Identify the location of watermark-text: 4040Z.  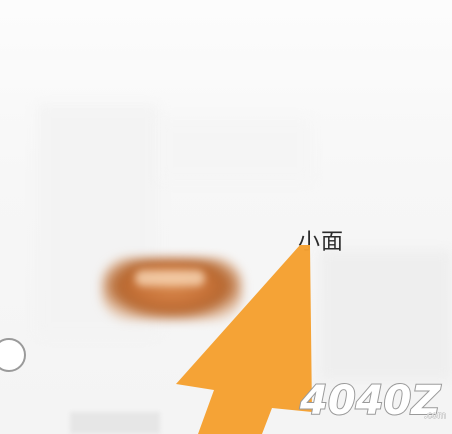
(370, 401).